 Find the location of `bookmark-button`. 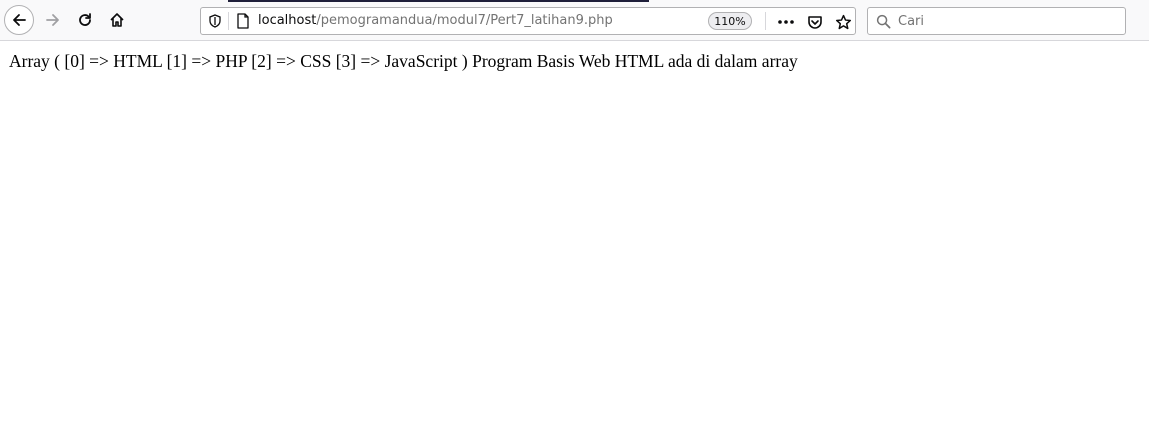

bookmark-button is located at coordinates (843, 22).